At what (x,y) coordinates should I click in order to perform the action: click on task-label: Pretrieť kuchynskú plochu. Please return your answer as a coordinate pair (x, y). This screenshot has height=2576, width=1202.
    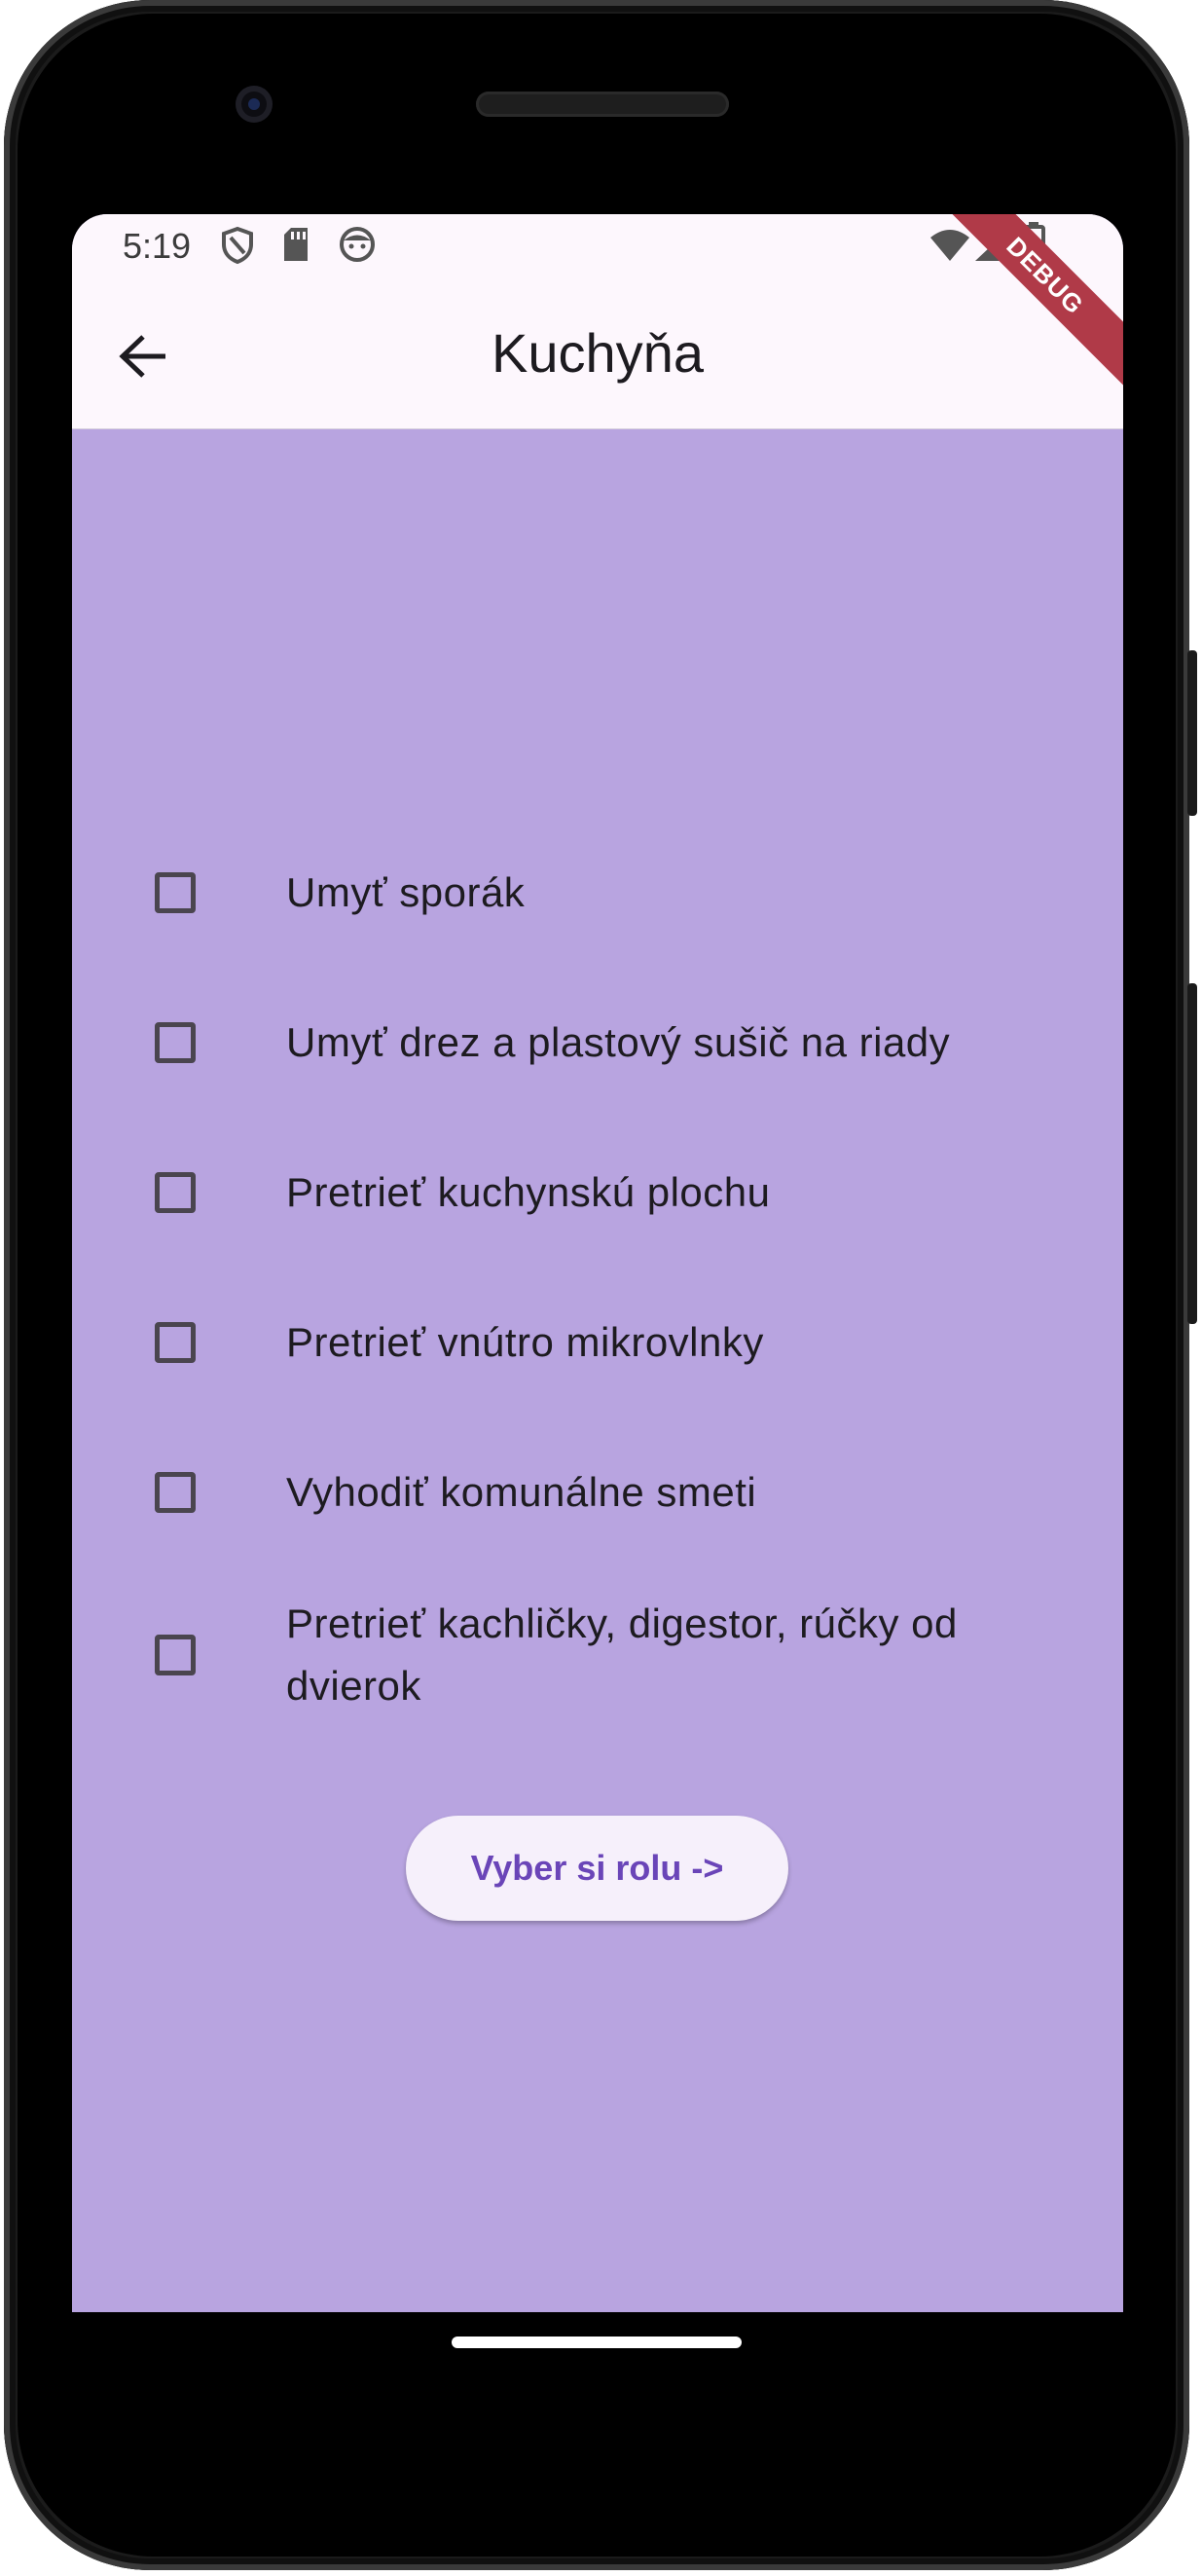
    Looking at the image, I should click on (528, 1192).